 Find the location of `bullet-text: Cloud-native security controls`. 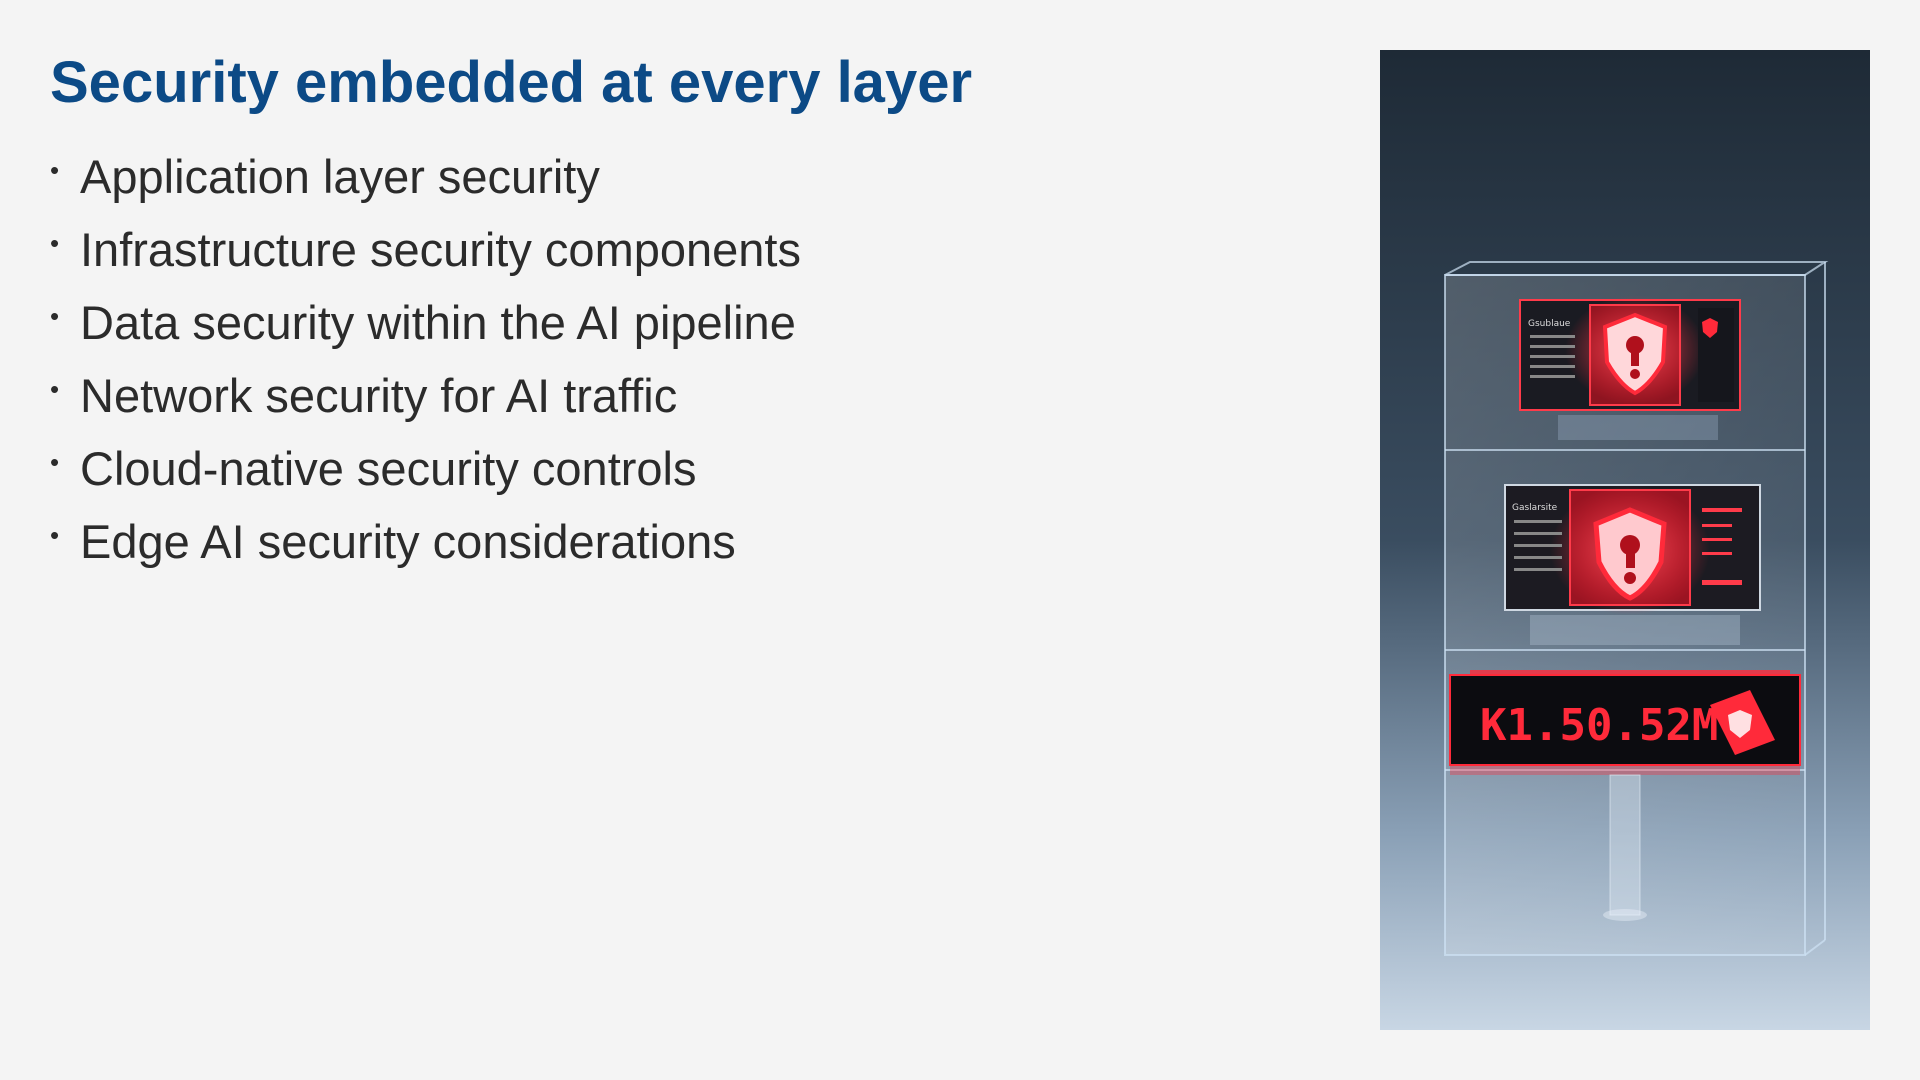

bullet-text: Cloud-native security controls is located at coordinates (388, 468).